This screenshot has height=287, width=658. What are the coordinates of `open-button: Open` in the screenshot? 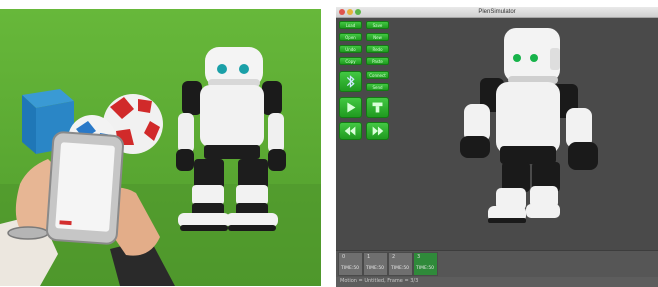 It's located at (350, 37).